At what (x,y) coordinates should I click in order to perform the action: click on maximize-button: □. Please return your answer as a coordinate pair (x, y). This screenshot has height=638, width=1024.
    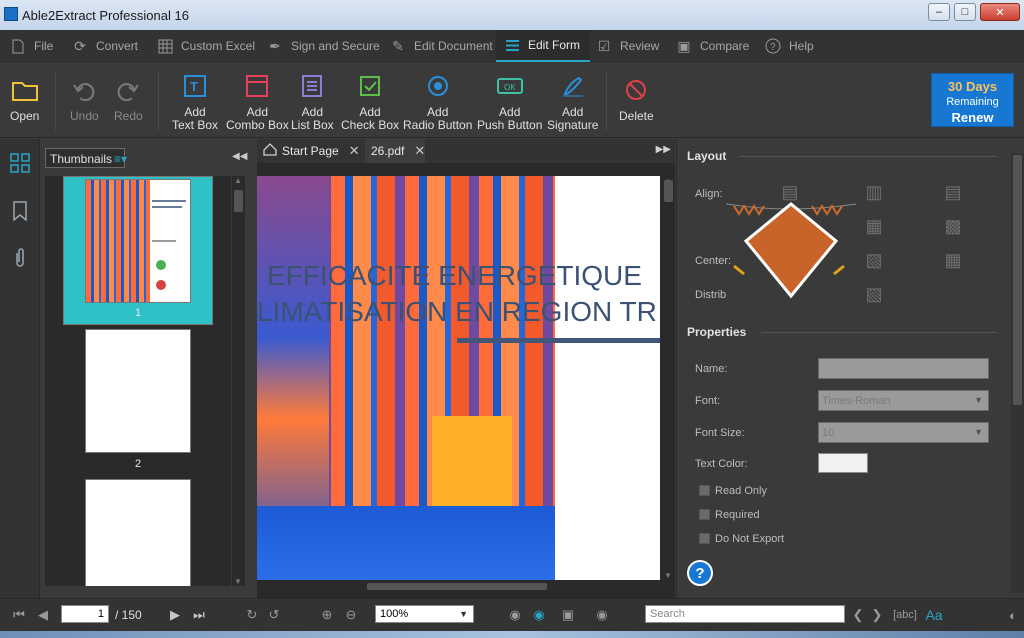
    Looking at the image, I should click on (965, 12).